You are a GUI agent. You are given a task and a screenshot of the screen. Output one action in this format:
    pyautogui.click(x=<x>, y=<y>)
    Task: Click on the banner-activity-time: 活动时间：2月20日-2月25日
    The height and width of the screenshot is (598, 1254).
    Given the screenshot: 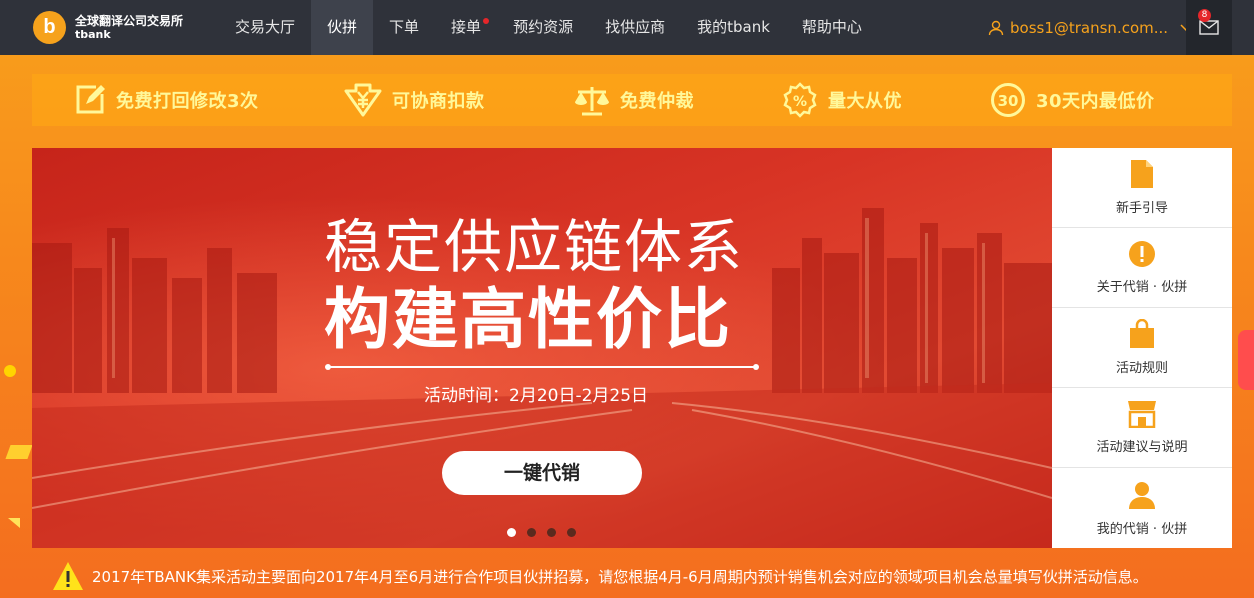 What is the action you would take?
    pyautogui.click(x=536, y=396)
    